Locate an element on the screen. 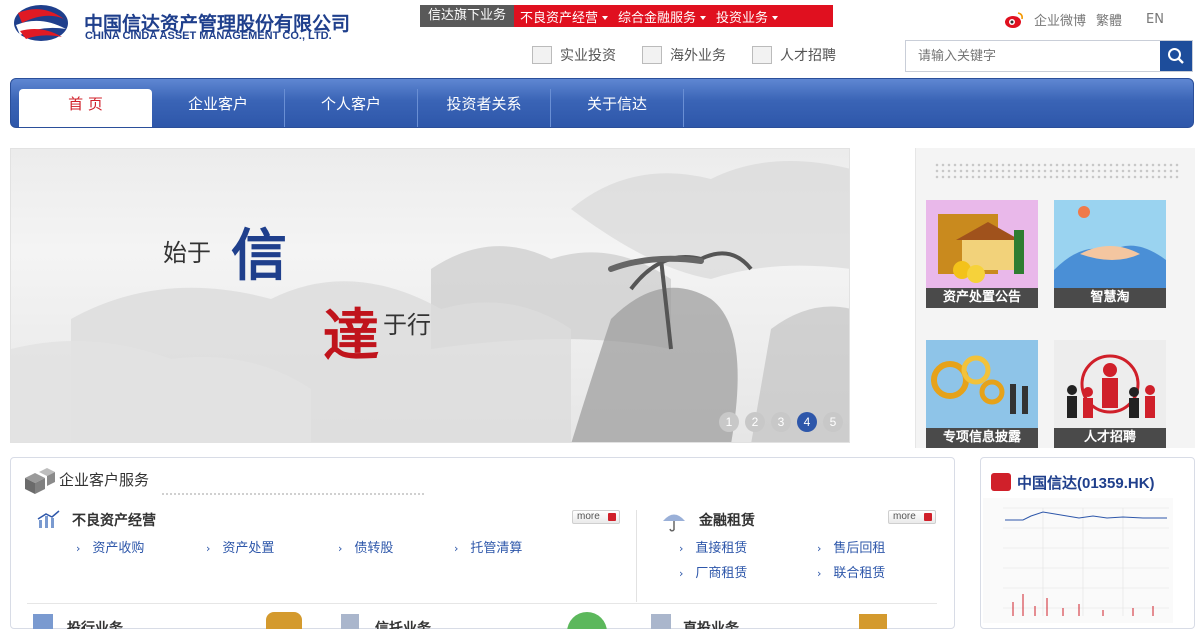  link-custody-liquidation: › 托管清算 is located at coordinates (488, 546).